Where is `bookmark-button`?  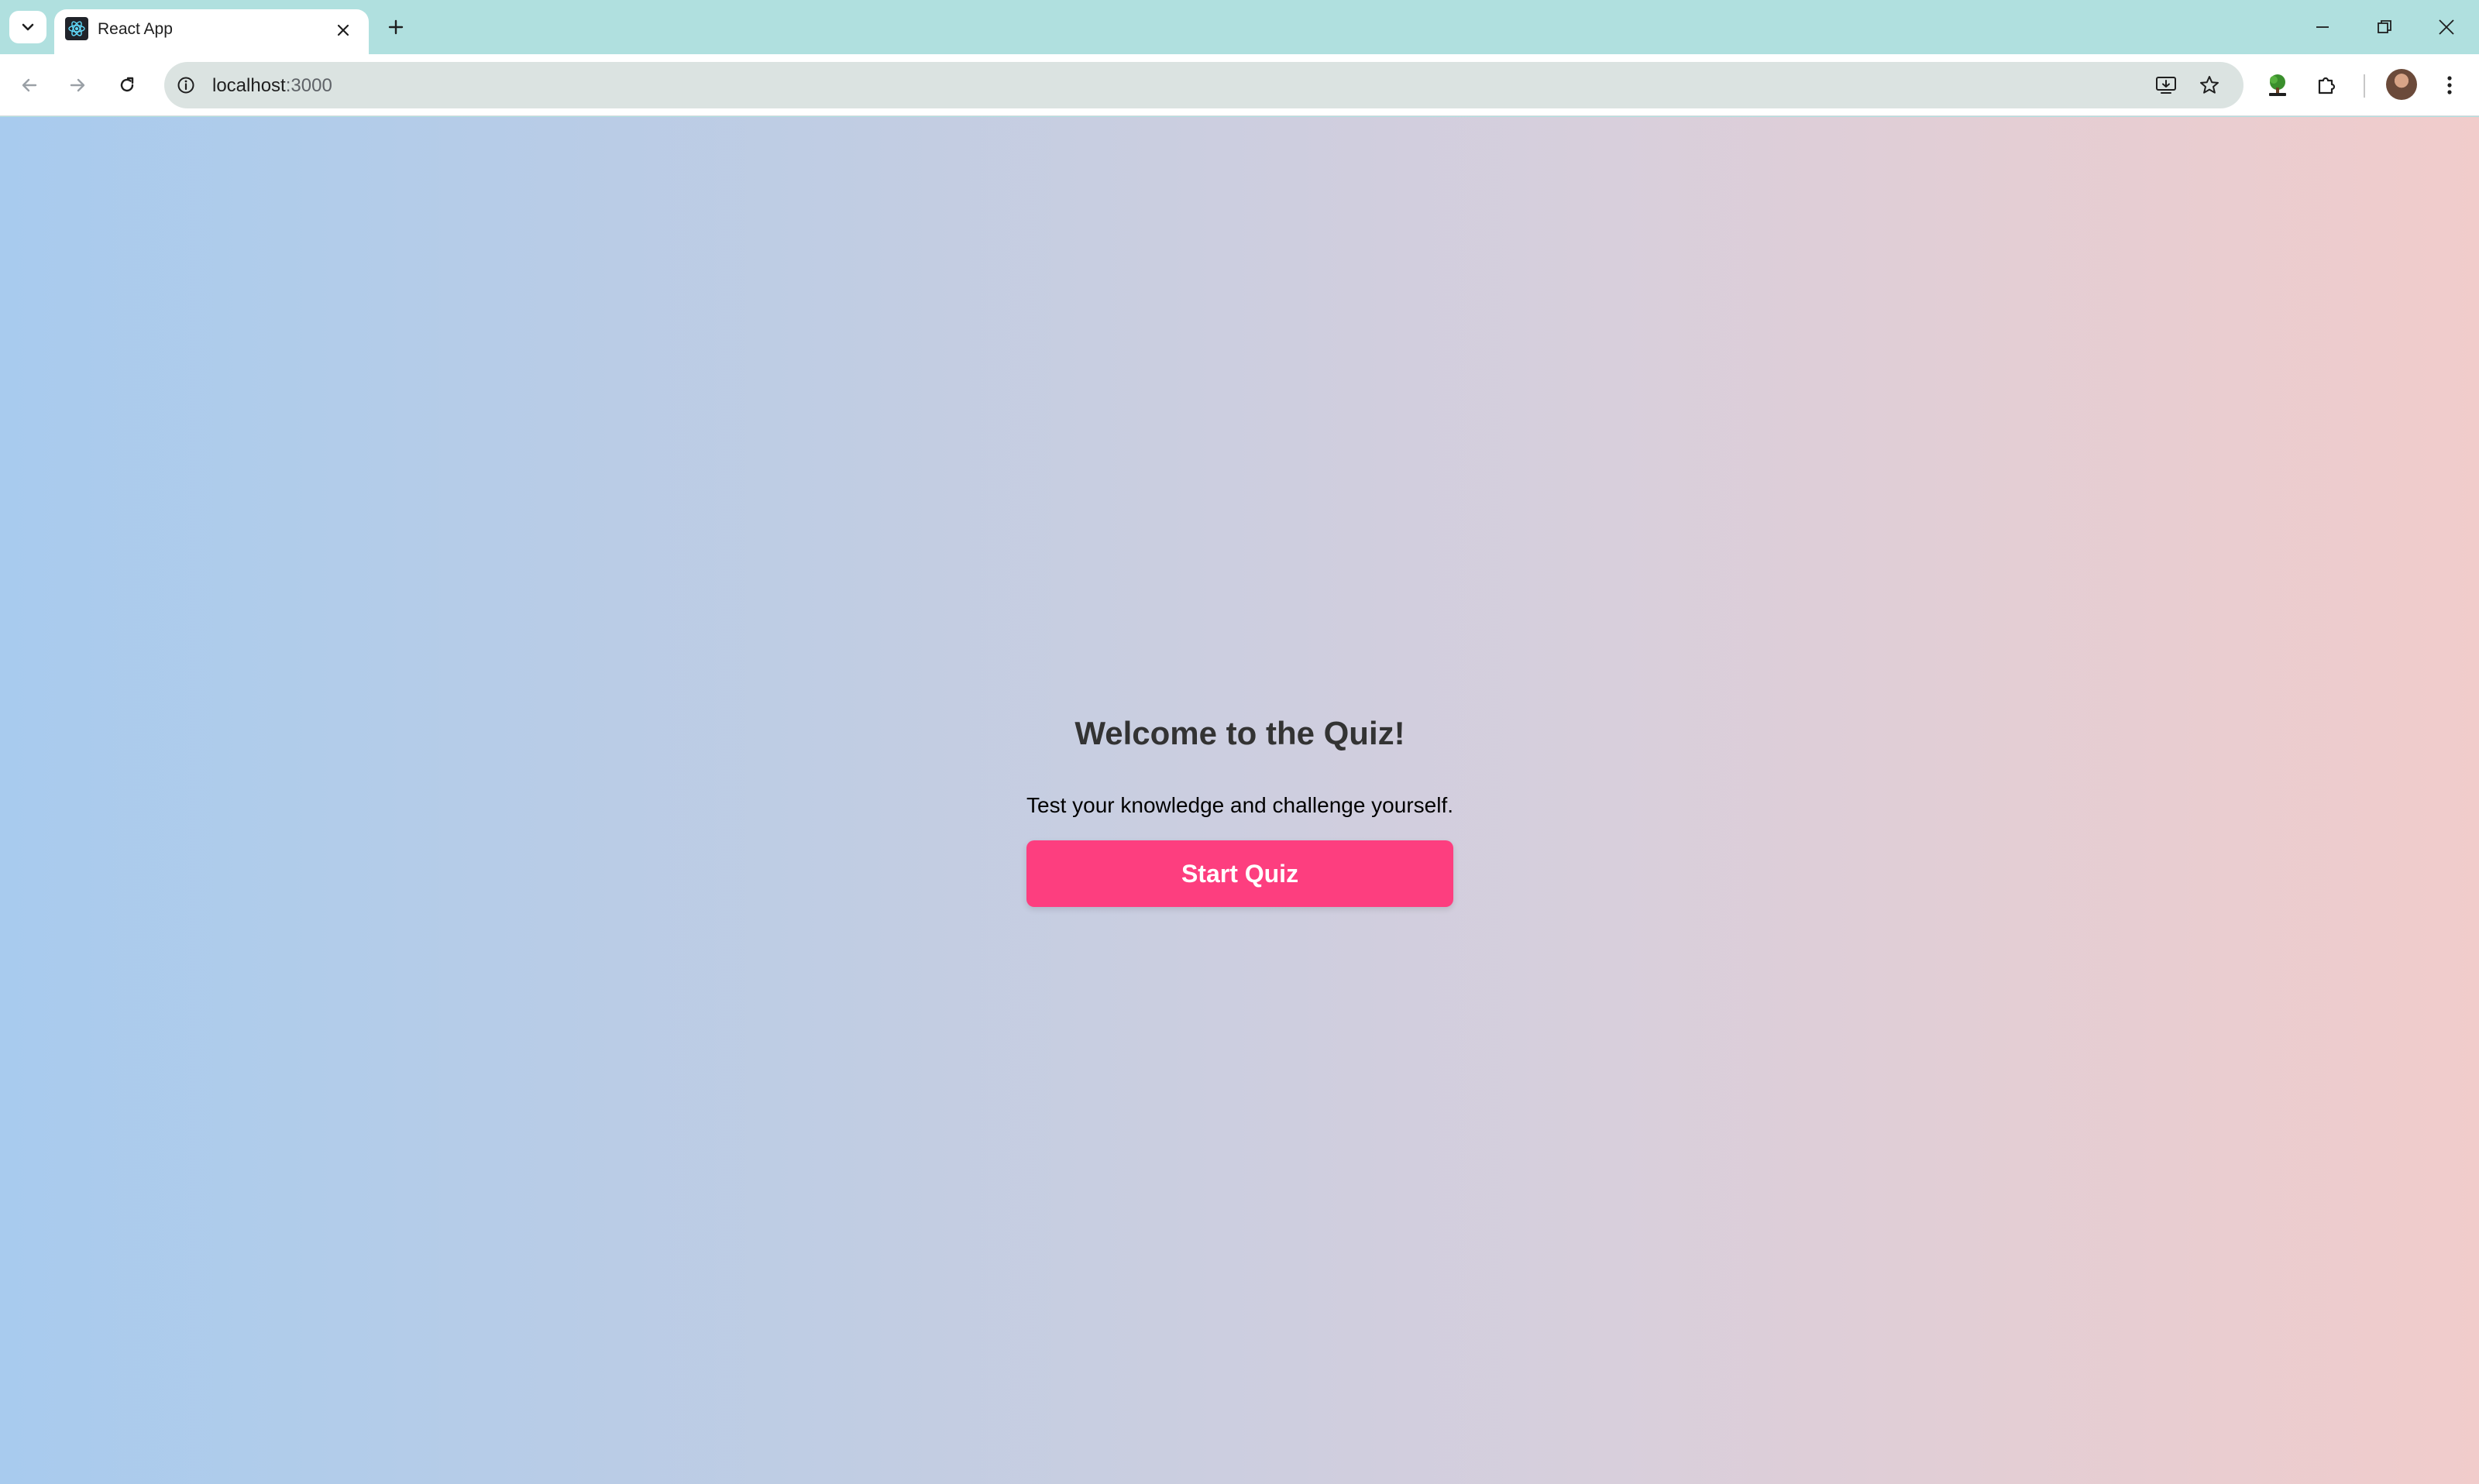
bookmark-button is located at coordinates (2209, 85).